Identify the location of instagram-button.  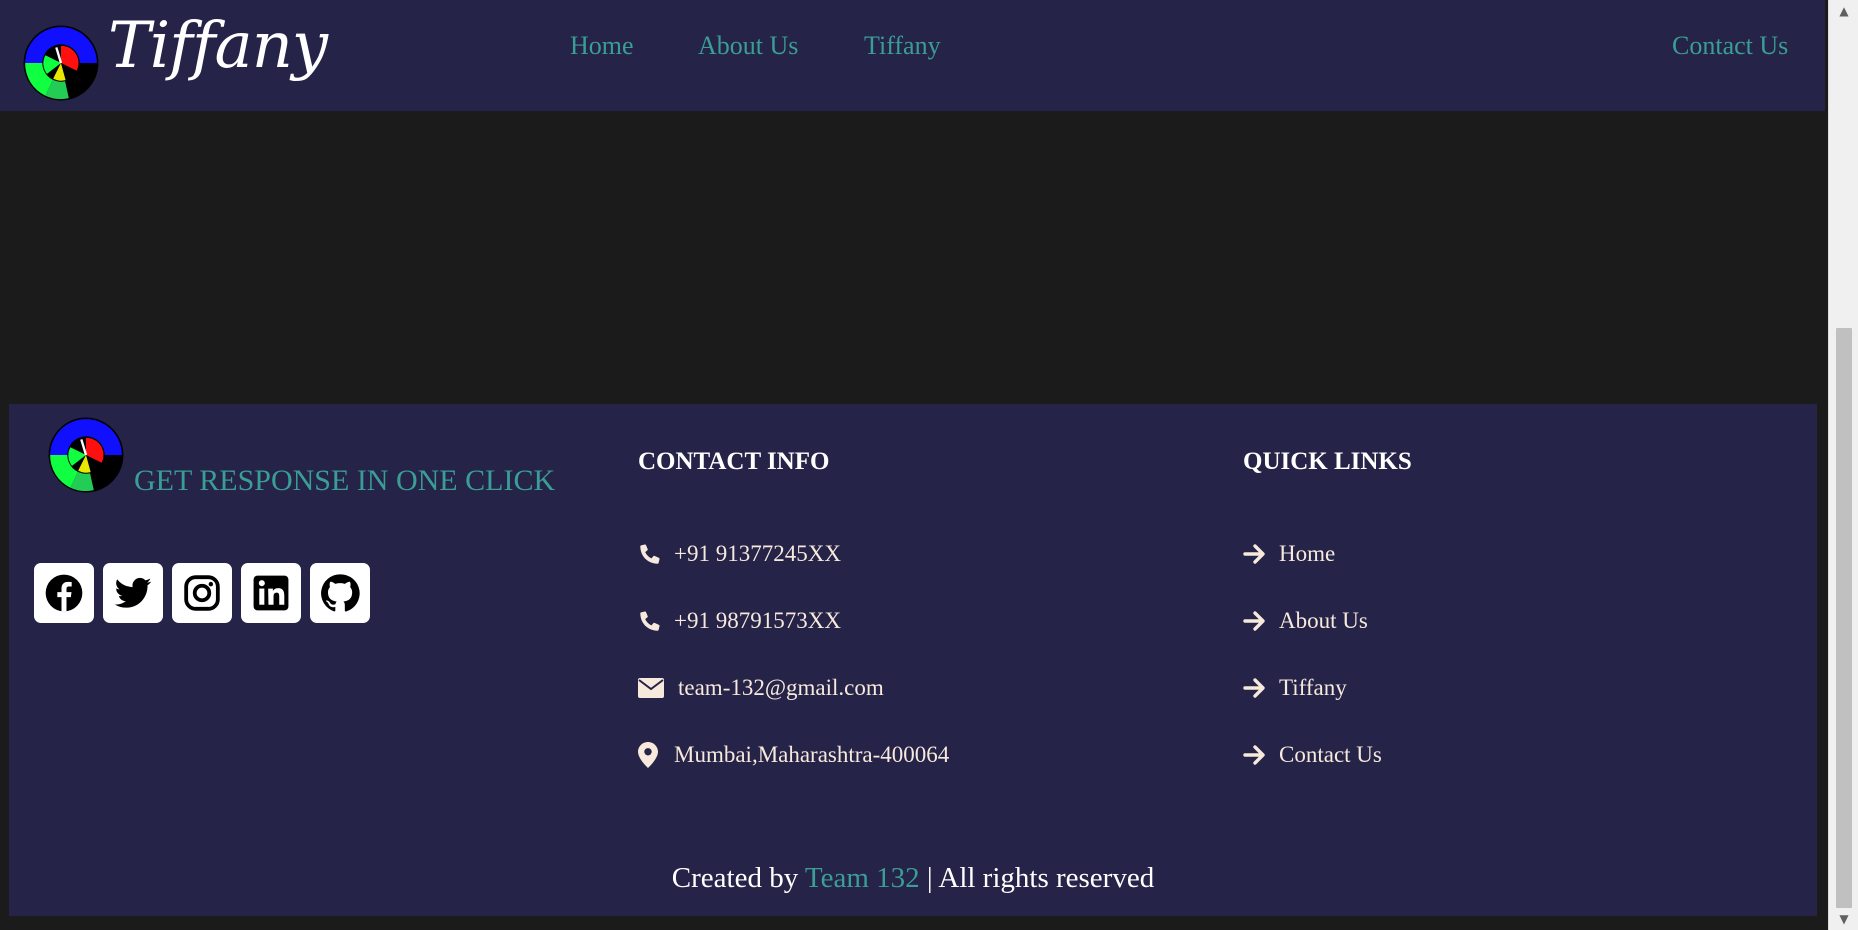
(202, 593).